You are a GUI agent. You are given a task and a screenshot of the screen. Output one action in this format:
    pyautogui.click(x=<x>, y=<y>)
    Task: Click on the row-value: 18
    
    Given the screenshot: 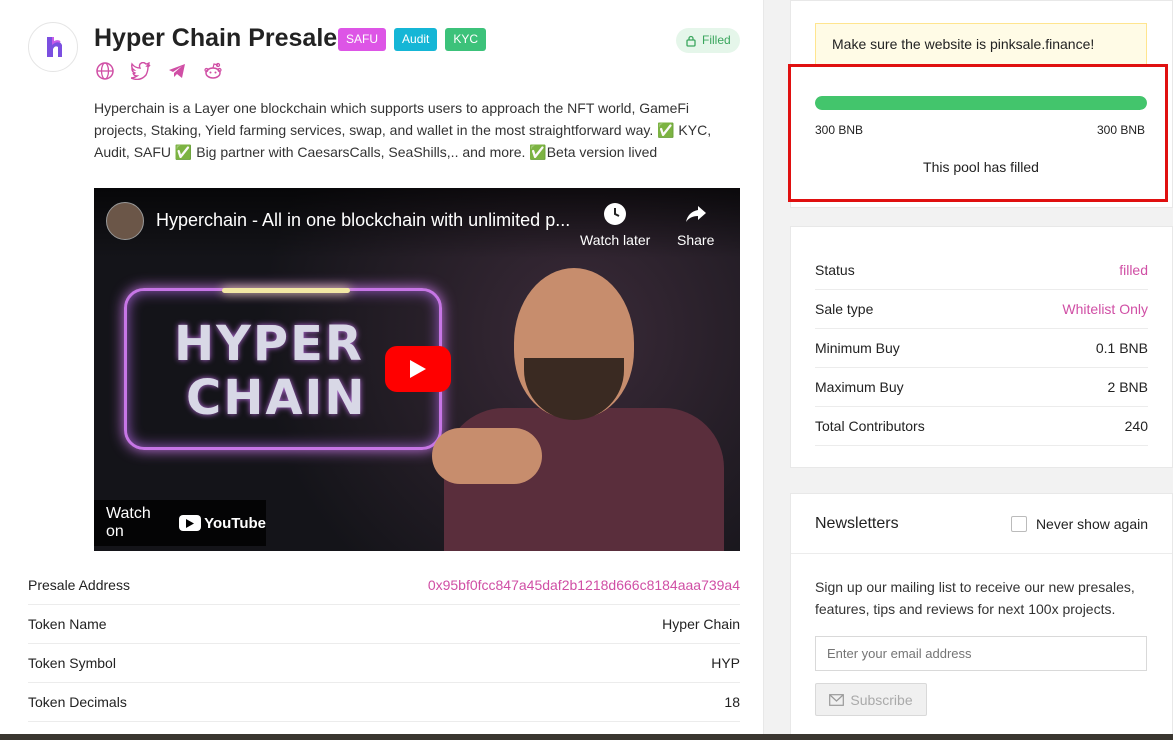 What is the action you would take?
    pyautogui.click(x=732, y=702)
    